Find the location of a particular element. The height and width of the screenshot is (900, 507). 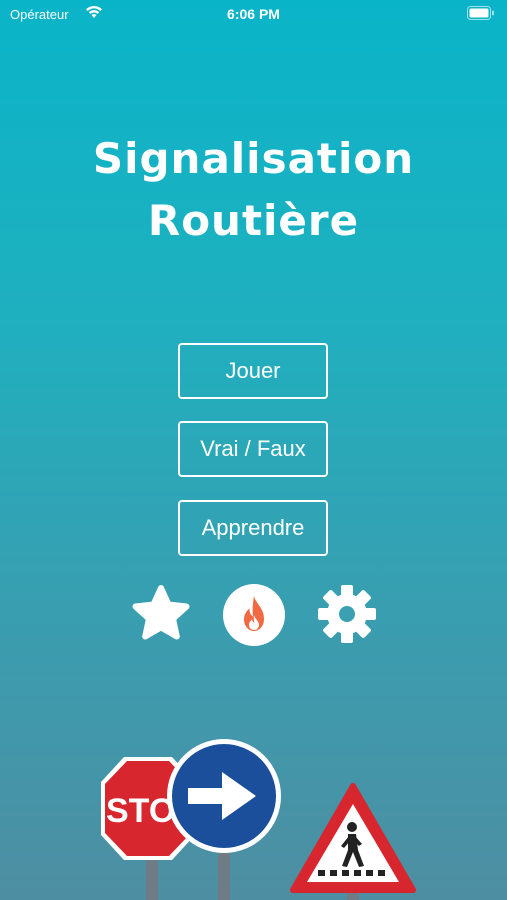

clock: 6:06 PM is located at coordinates (253, 14).